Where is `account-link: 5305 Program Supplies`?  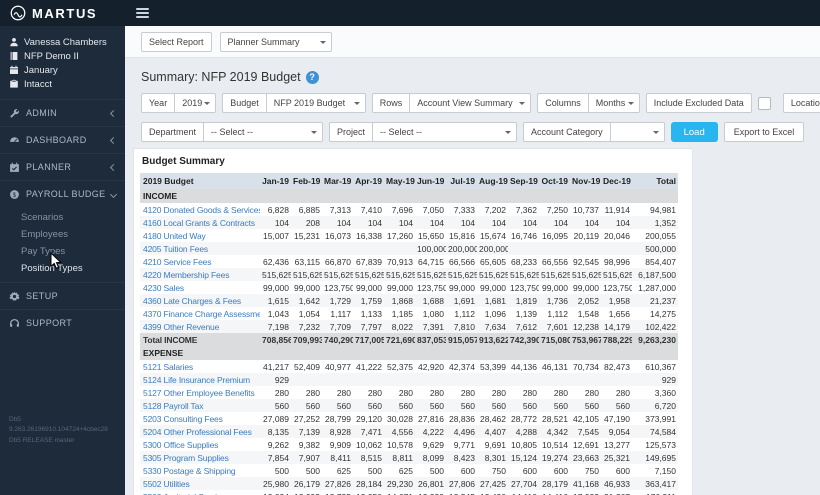 account-link: 5305 Program Supplies is located at coordinates (186, 458).